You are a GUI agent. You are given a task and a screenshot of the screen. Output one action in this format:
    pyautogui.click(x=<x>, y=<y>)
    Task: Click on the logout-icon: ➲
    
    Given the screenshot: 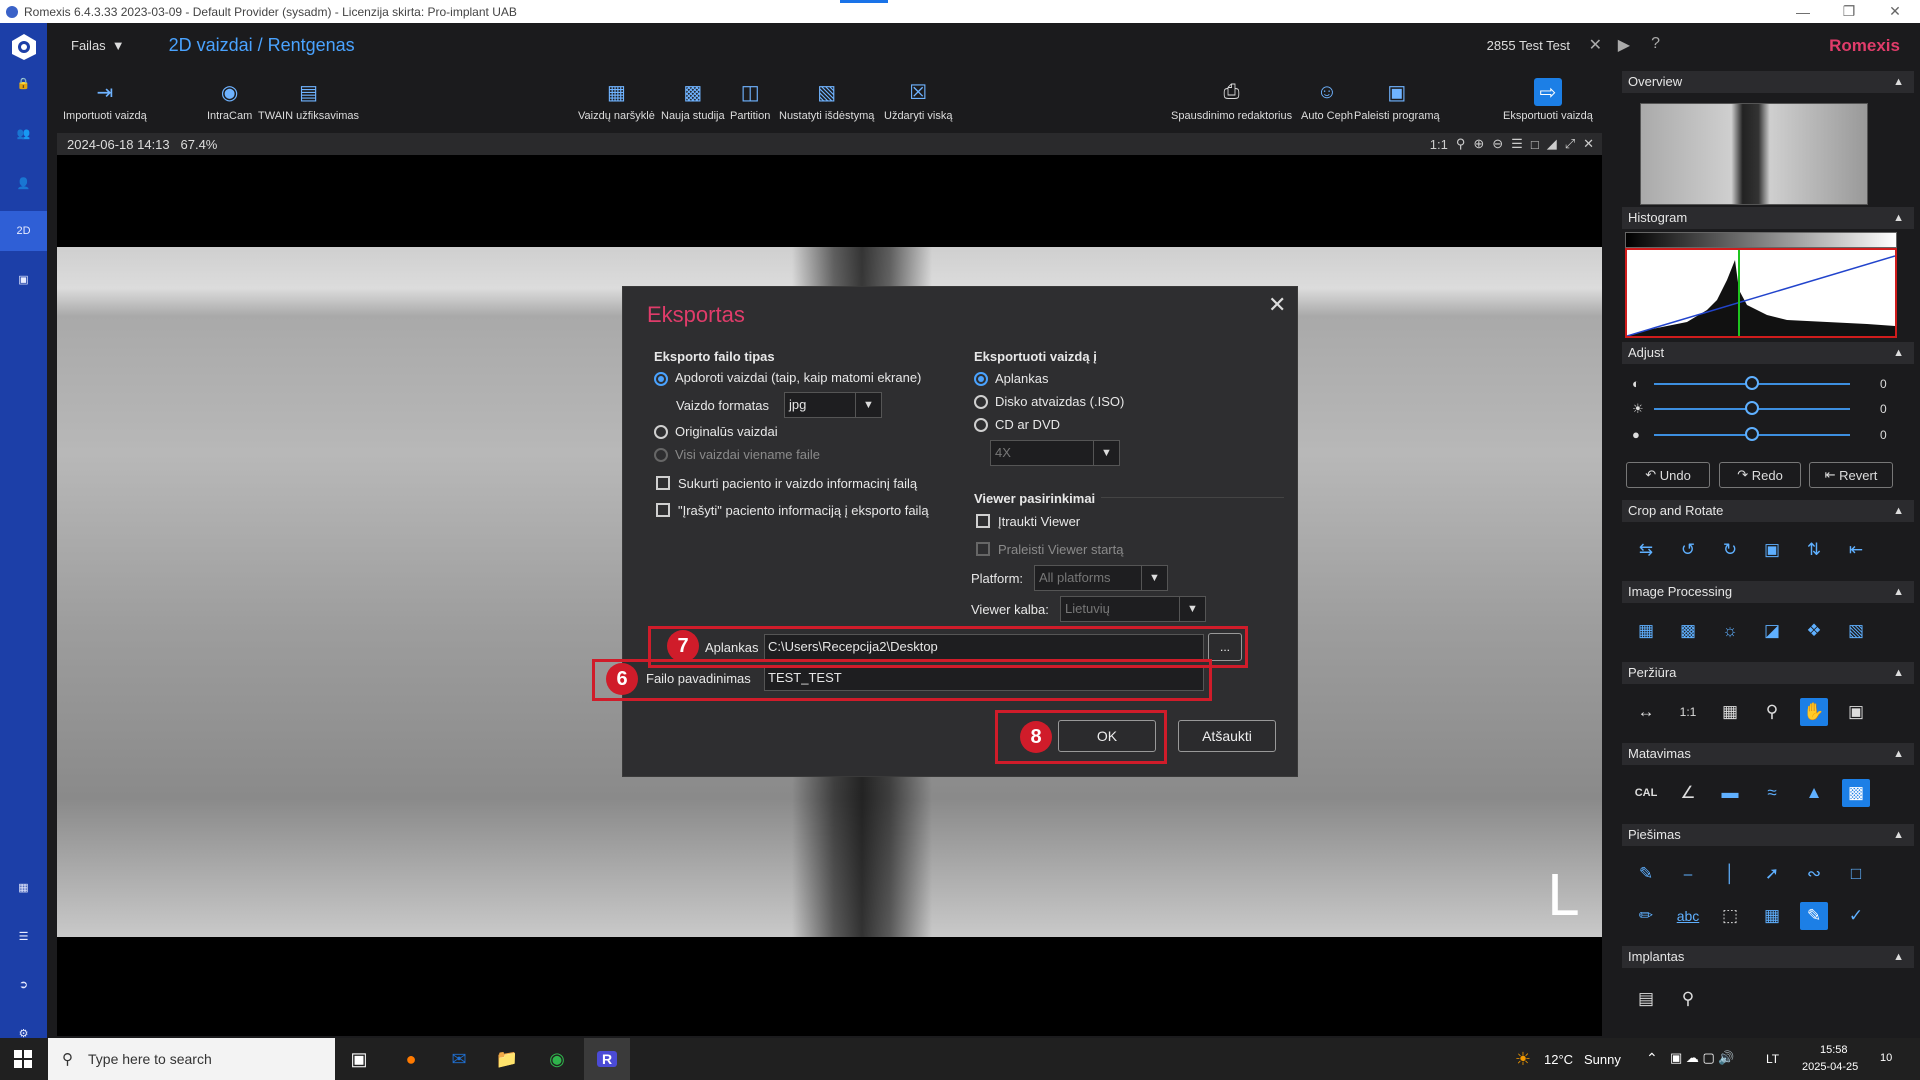 What is the action you would take?
    pyautogui.click(x=23, y=984)
    